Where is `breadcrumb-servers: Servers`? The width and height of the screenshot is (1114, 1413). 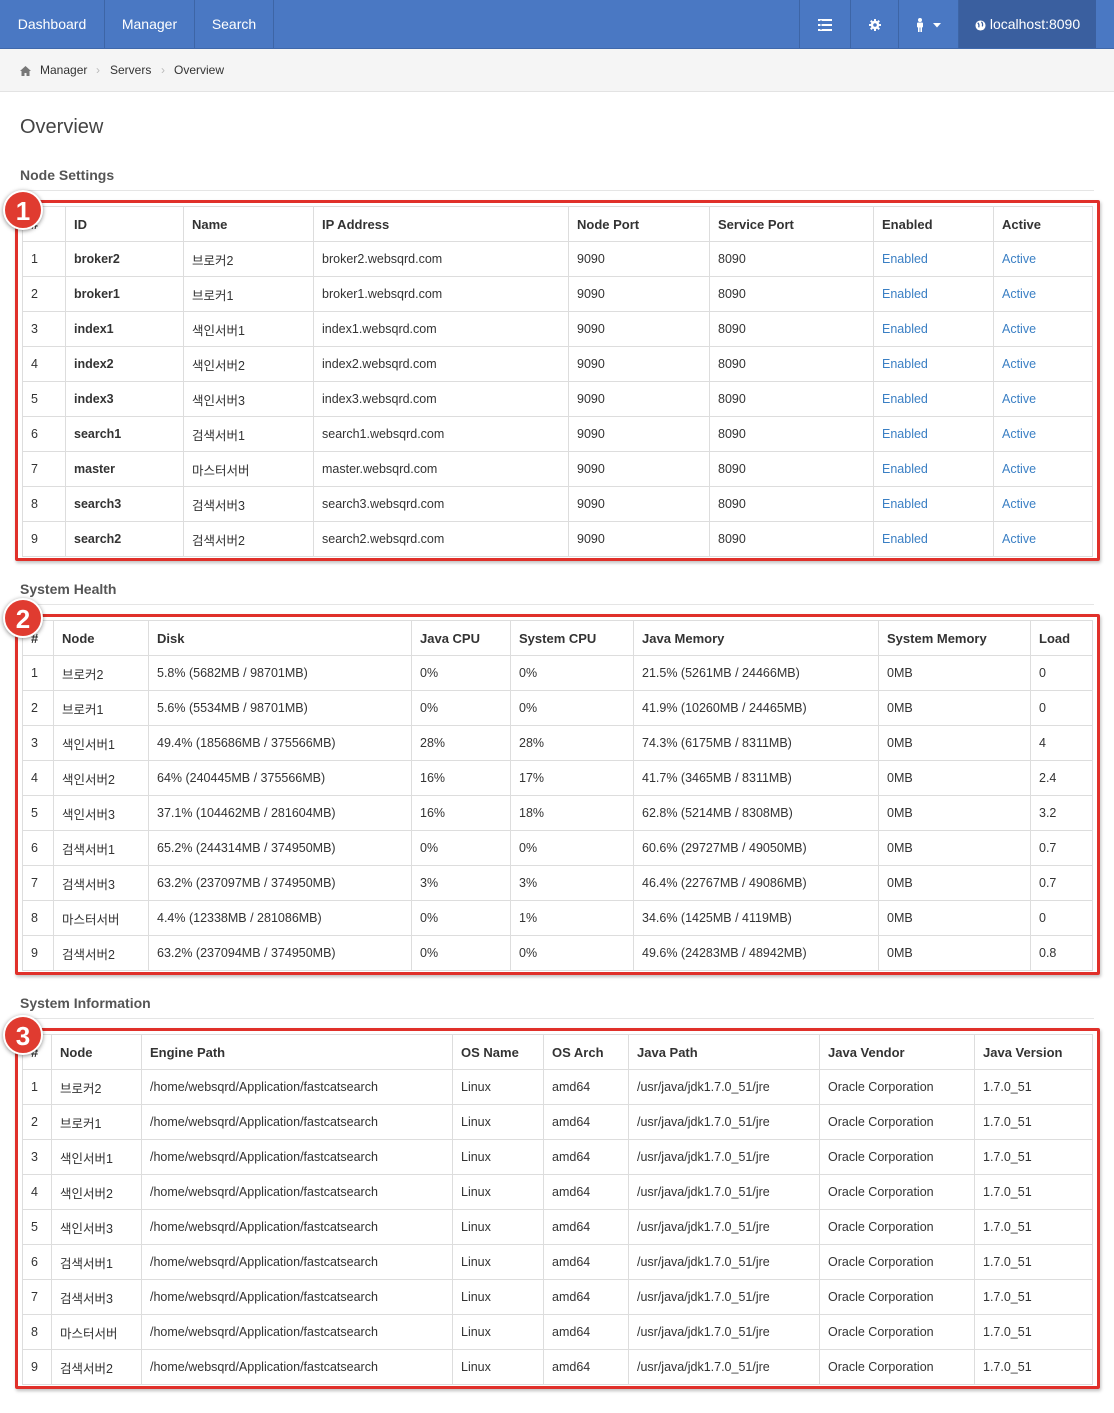 breadcrumb-servers: Servers is located at coordinates (130, 70).